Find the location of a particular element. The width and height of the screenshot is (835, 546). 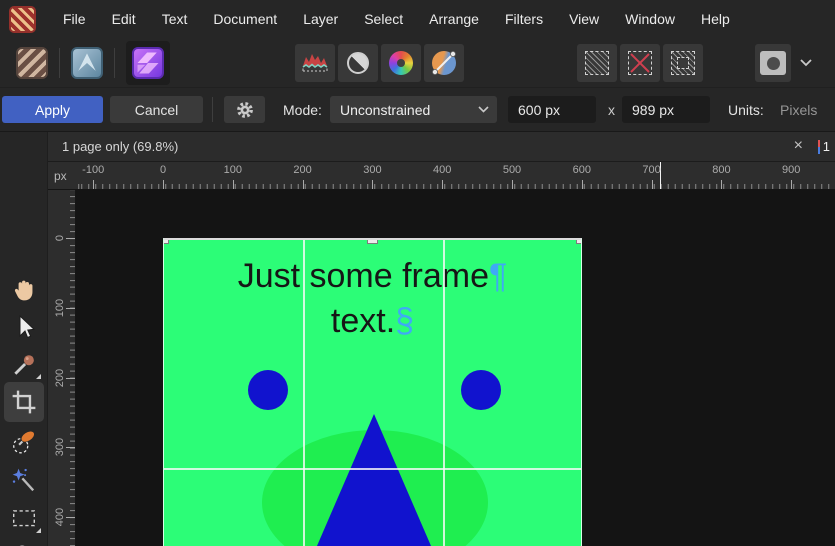

deselect-icon is located at coordinates (640, 63).